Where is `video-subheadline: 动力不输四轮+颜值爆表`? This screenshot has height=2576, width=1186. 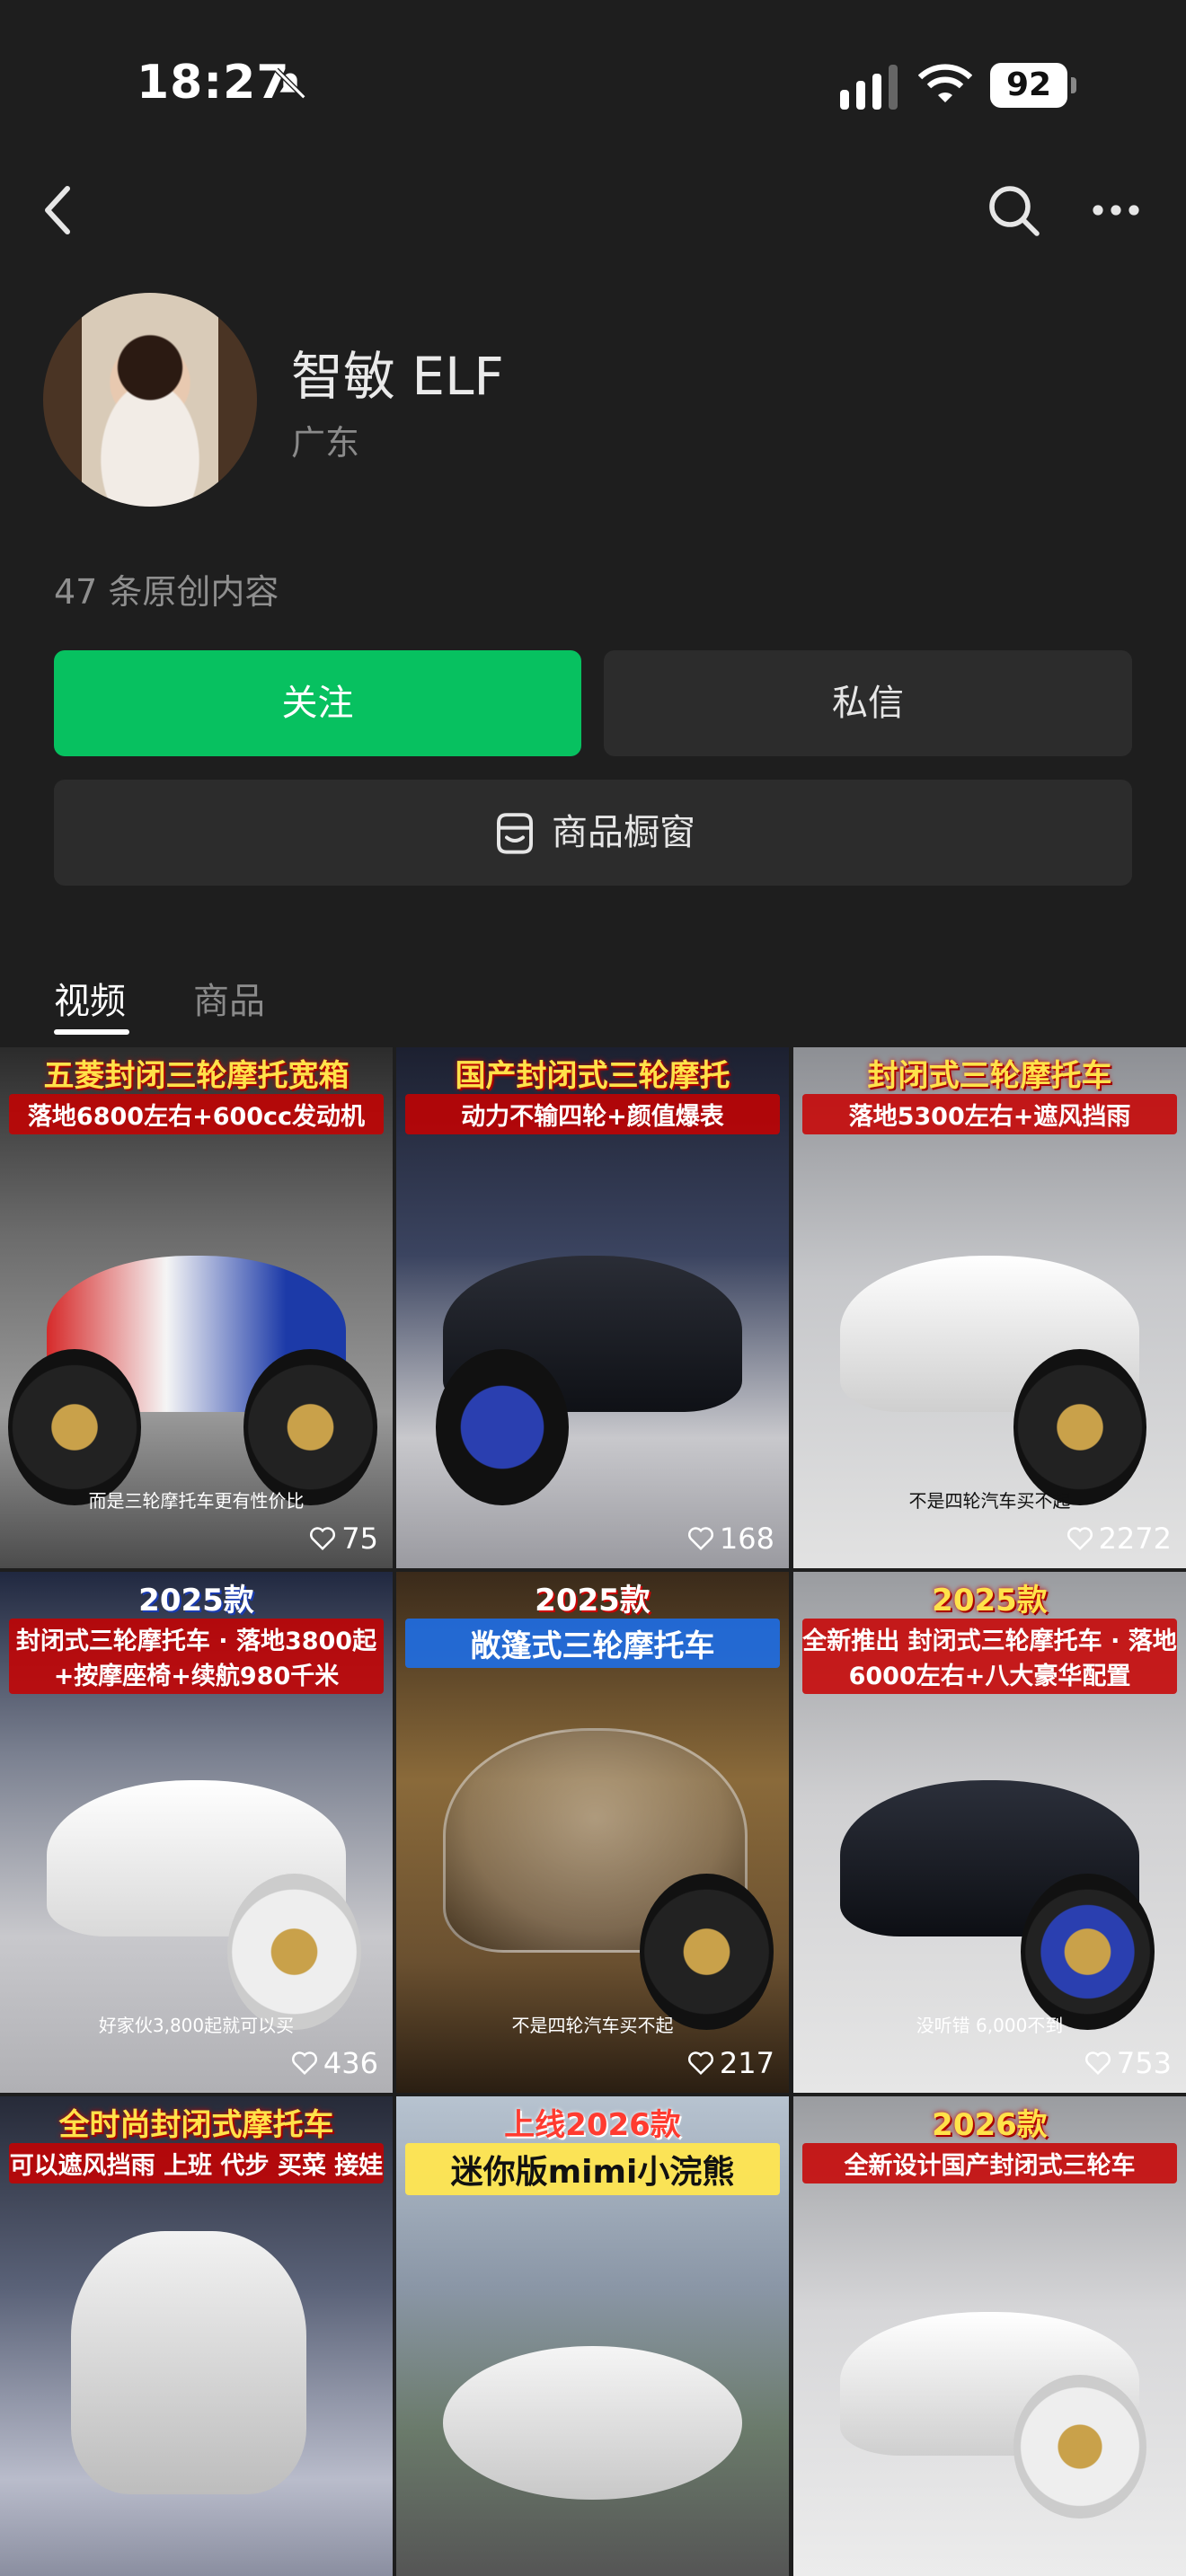
video-subheadline: 动力不输四轮+颜值爆表 is located at coordinates (592, 1114).